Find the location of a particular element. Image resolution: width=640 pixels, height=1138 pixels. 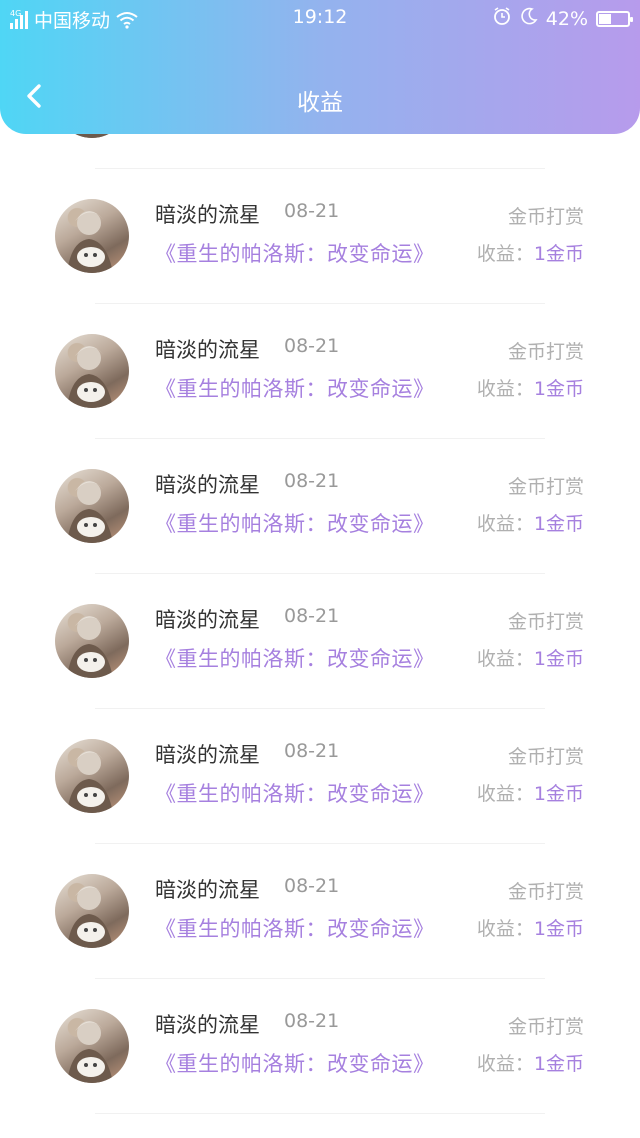

status-bar: 4G 中国移动 19:12 42% is located at coordinates (320, 18).